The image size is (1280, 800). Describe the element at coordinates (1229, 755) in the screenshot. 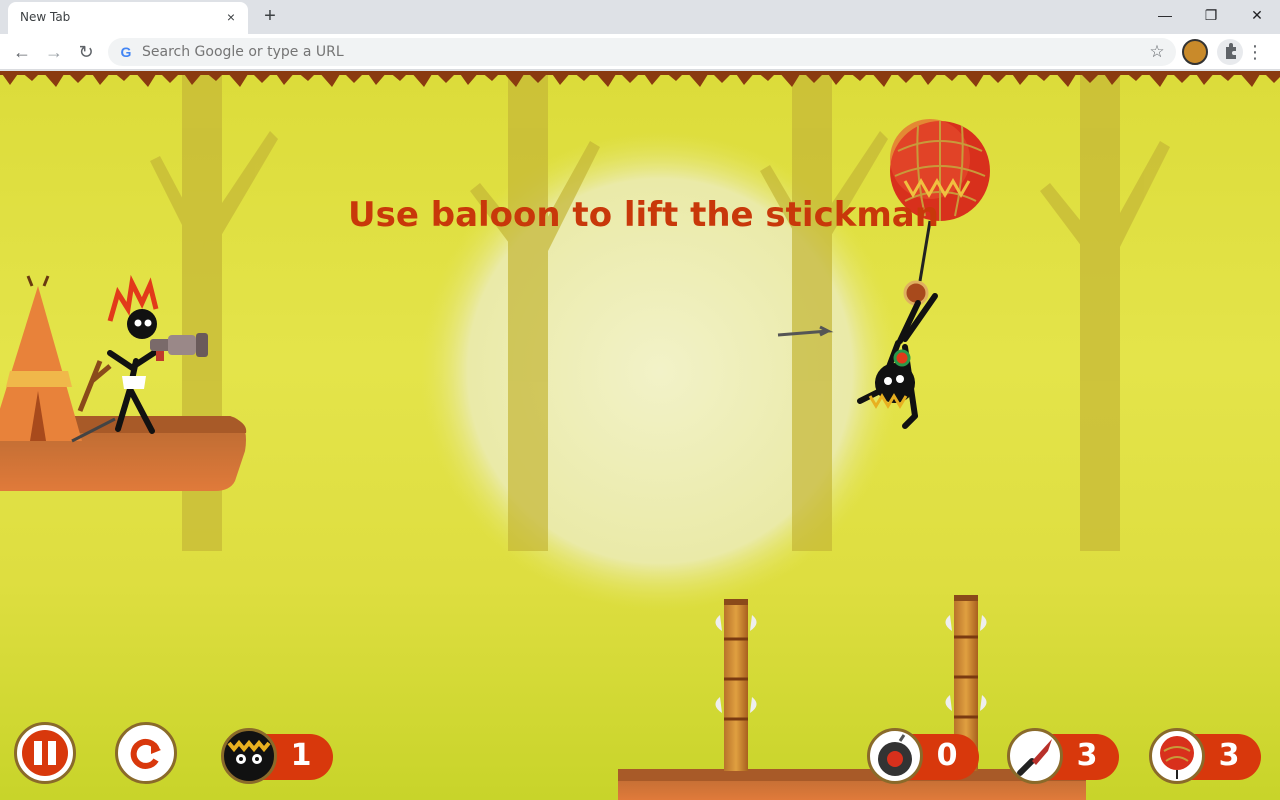

I see `balloon-count: 3` at that location.